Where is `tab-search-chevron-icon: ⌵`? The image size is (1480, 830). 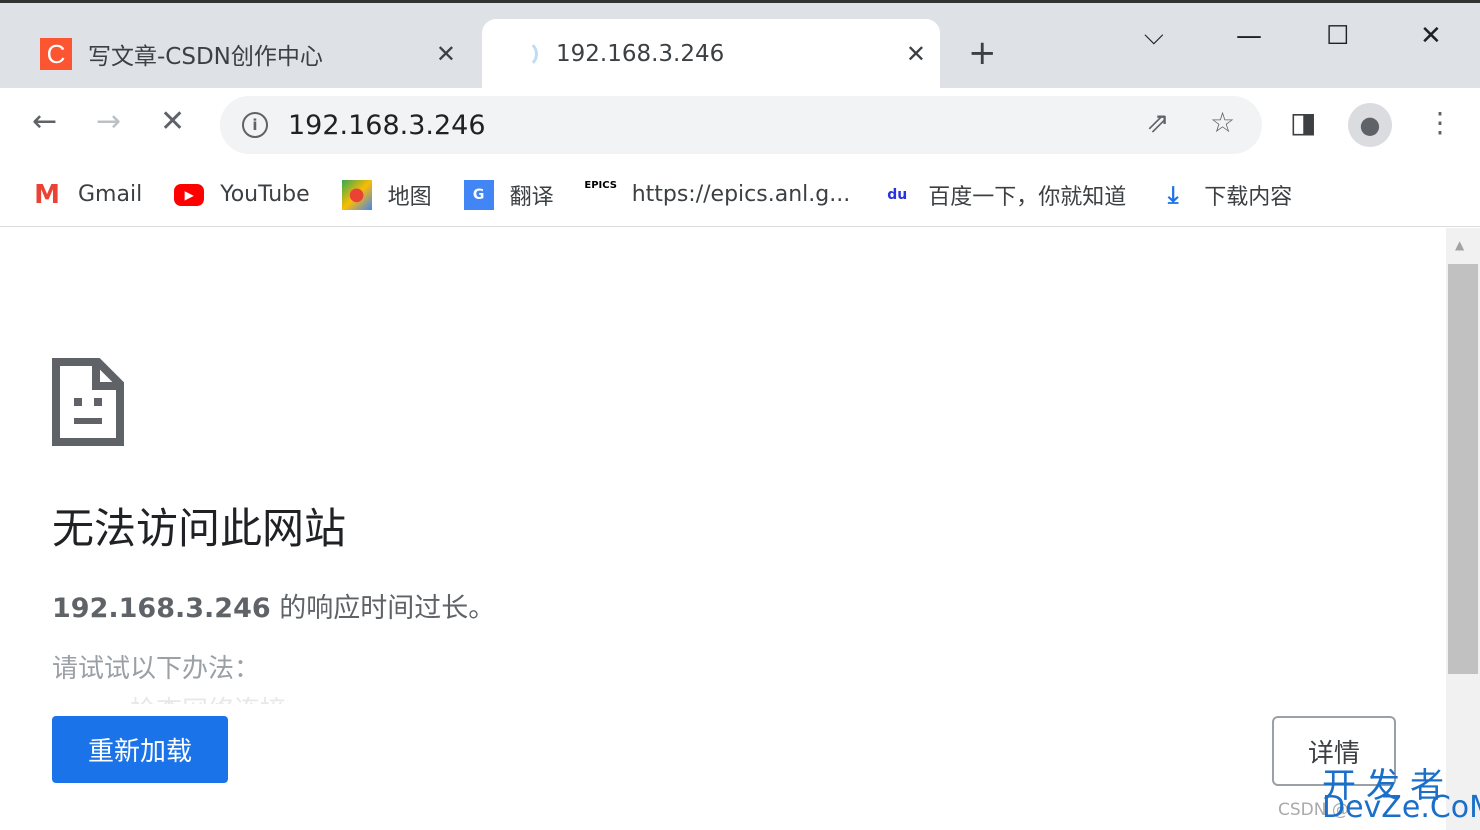 tab-search-chevron-icon: ⌵ is located at coordinates (1154, 36).